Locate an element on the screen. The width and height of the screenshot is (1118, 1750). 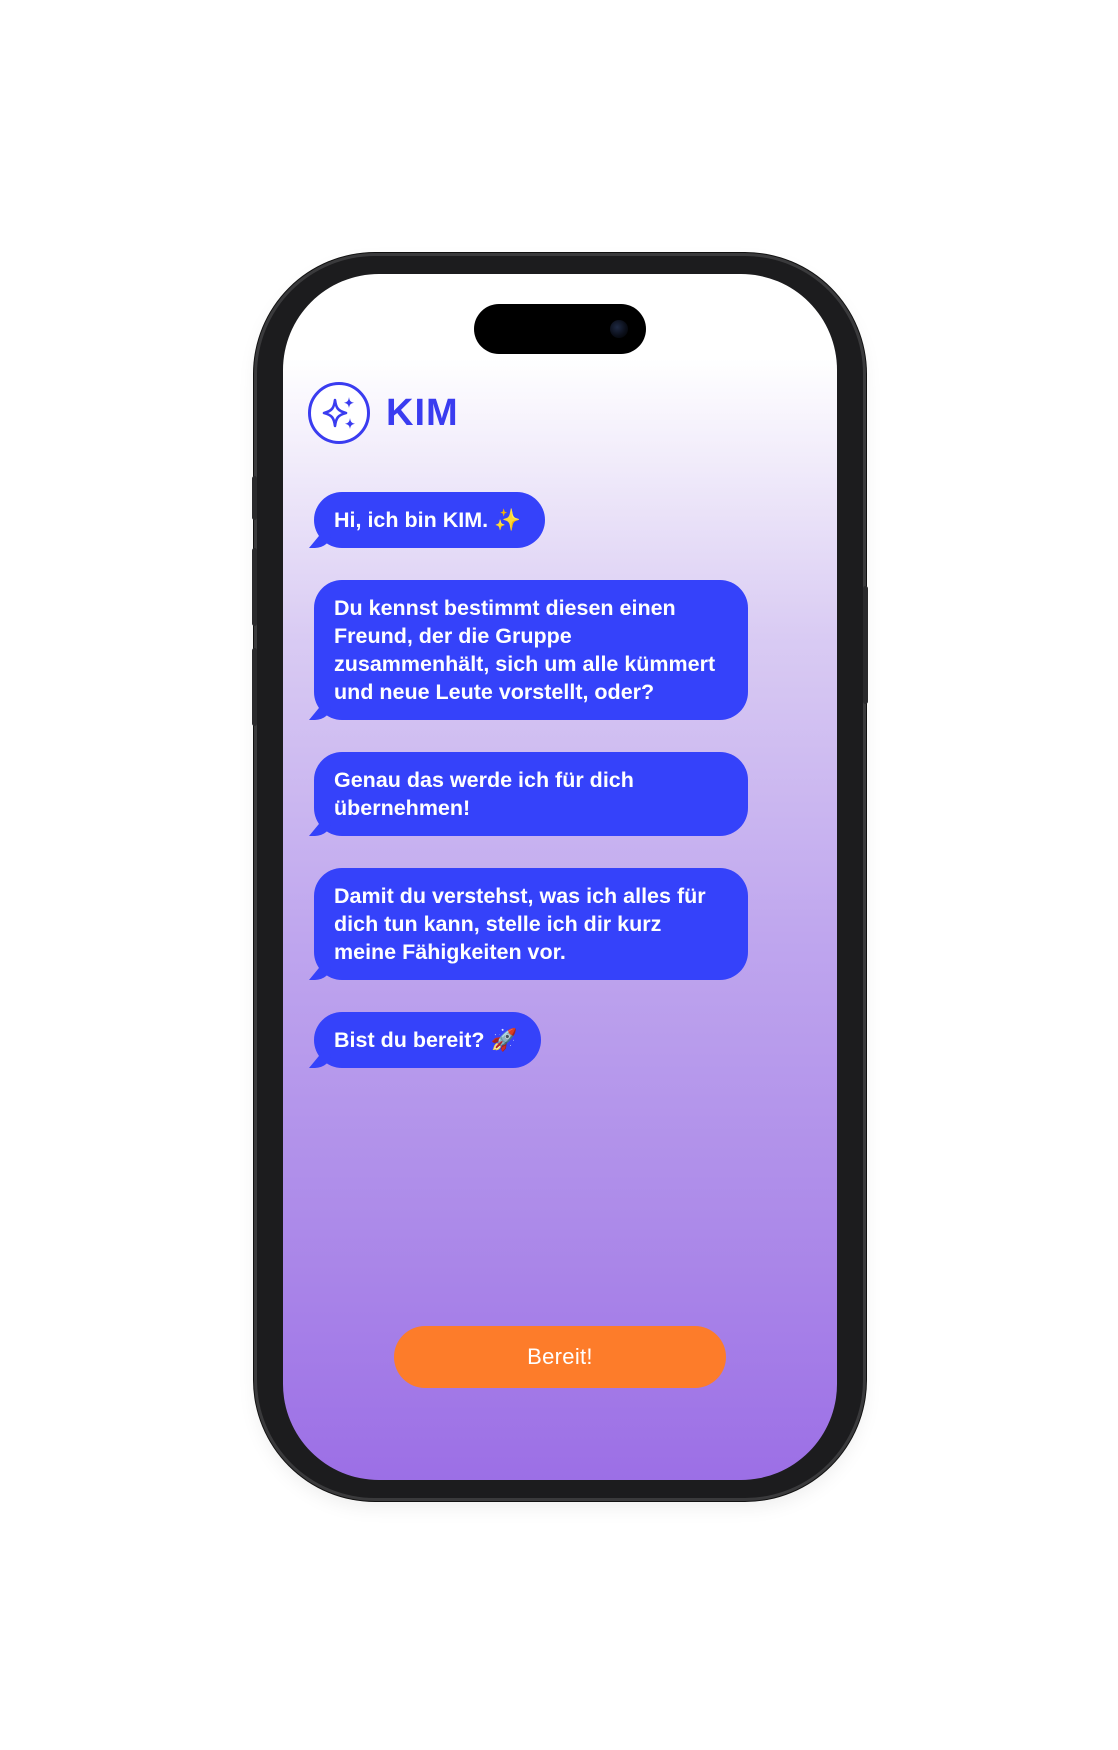
sparkles-icon is located at coordinates (338, 413).